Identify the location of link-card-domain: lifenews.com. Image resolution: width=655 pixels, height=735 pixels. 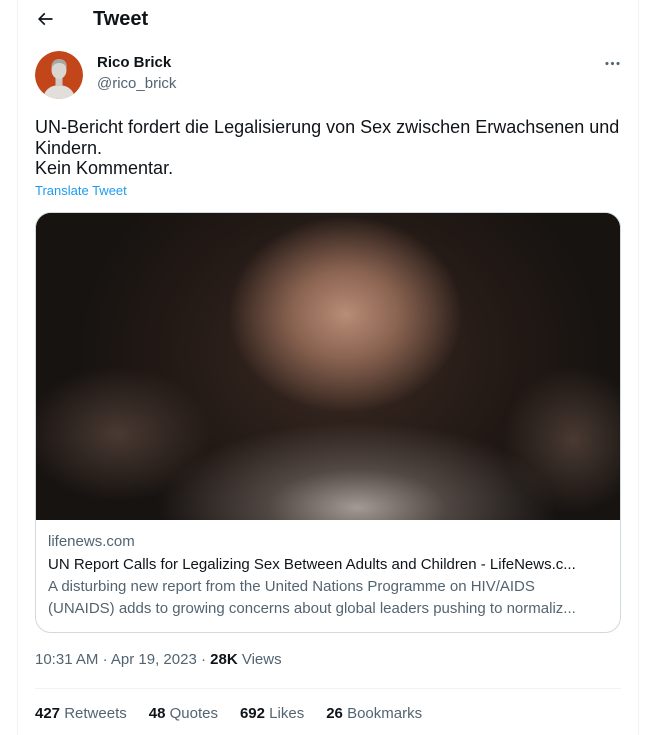
(91, 541).